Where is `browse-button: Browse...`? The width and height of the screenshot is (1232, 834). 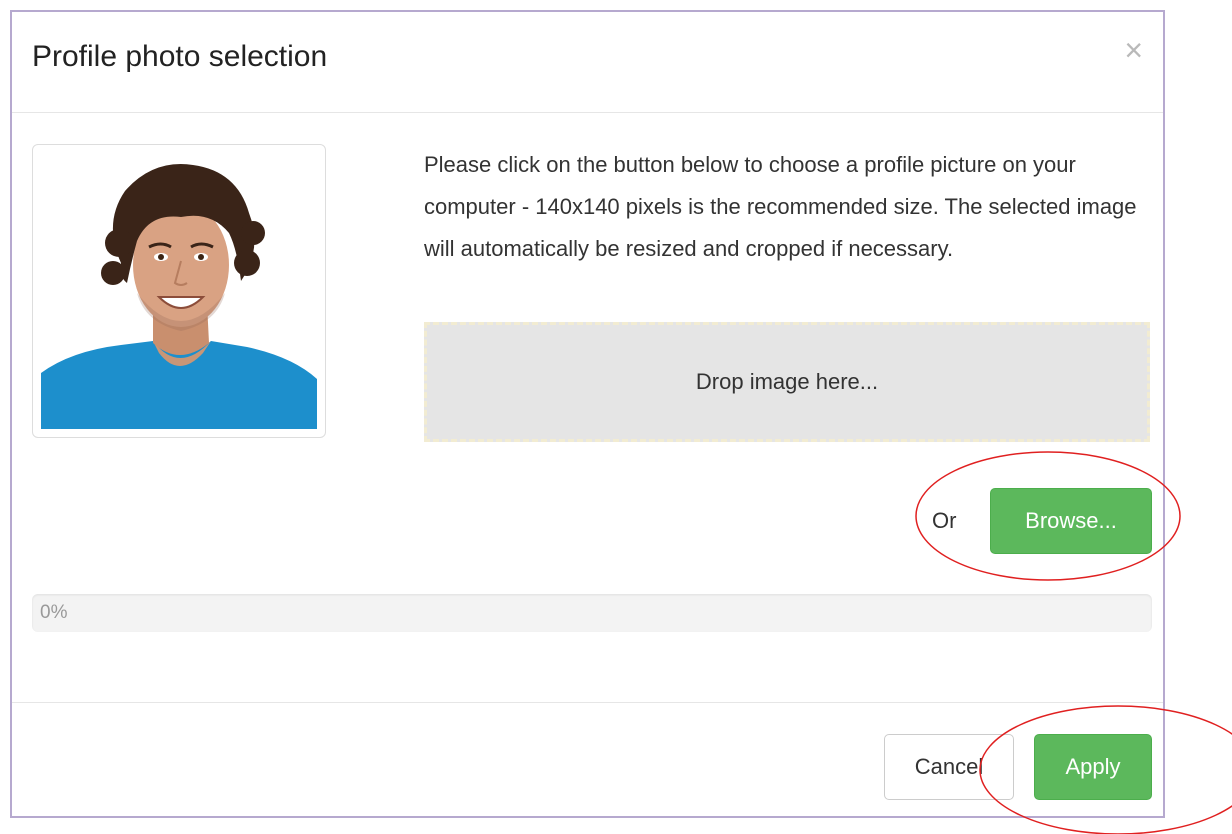 browse-button: Browse... is located at coordinates (1071, 521).